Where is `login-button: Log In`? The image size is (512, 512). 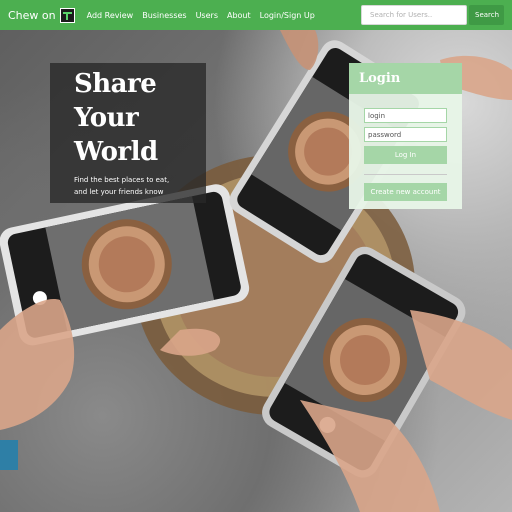
login-button: Log In is located at coordinates (405, 155).